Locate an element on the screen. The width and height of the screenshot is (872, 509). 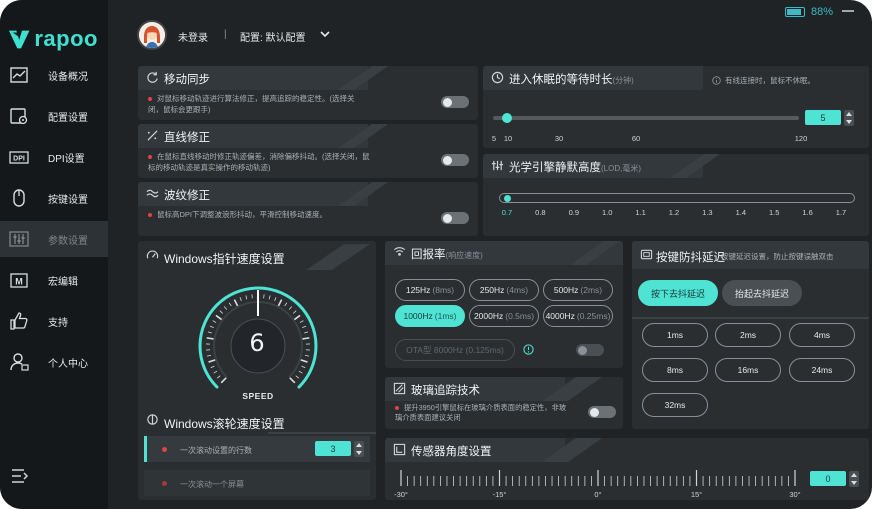
sensor-angle-ruler is located at coordinates (599, 479).